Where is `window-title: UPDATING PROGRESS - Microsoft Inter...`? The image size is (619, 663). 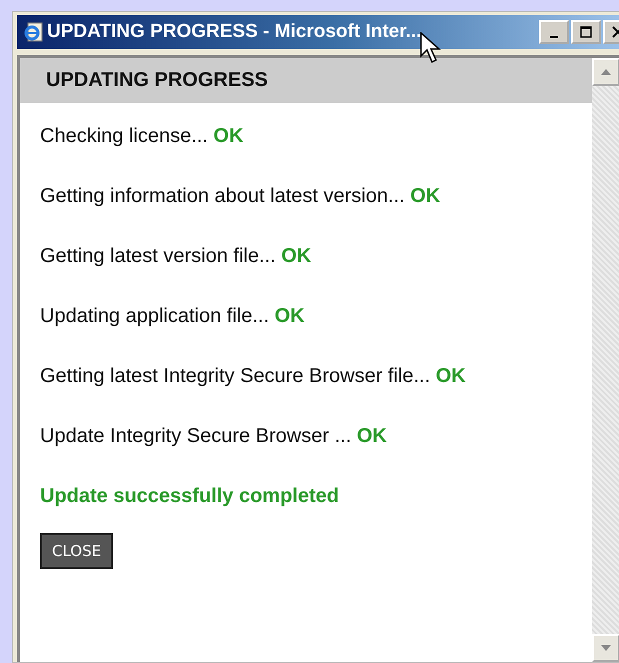 window-title: UPDATING PROGRESS - Microsoft Inter... is located at coordinates (234, 32).